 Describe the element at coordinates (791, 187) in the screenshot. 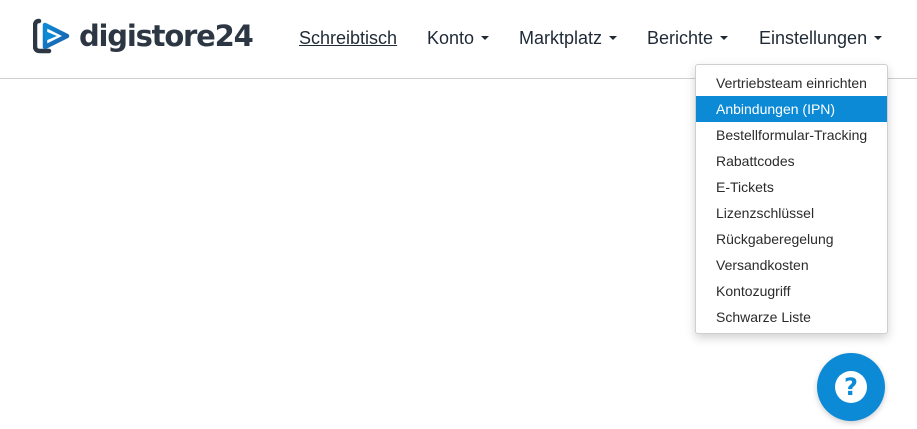

I see `menu-item-e-tickets: E-Tickets` at that location.